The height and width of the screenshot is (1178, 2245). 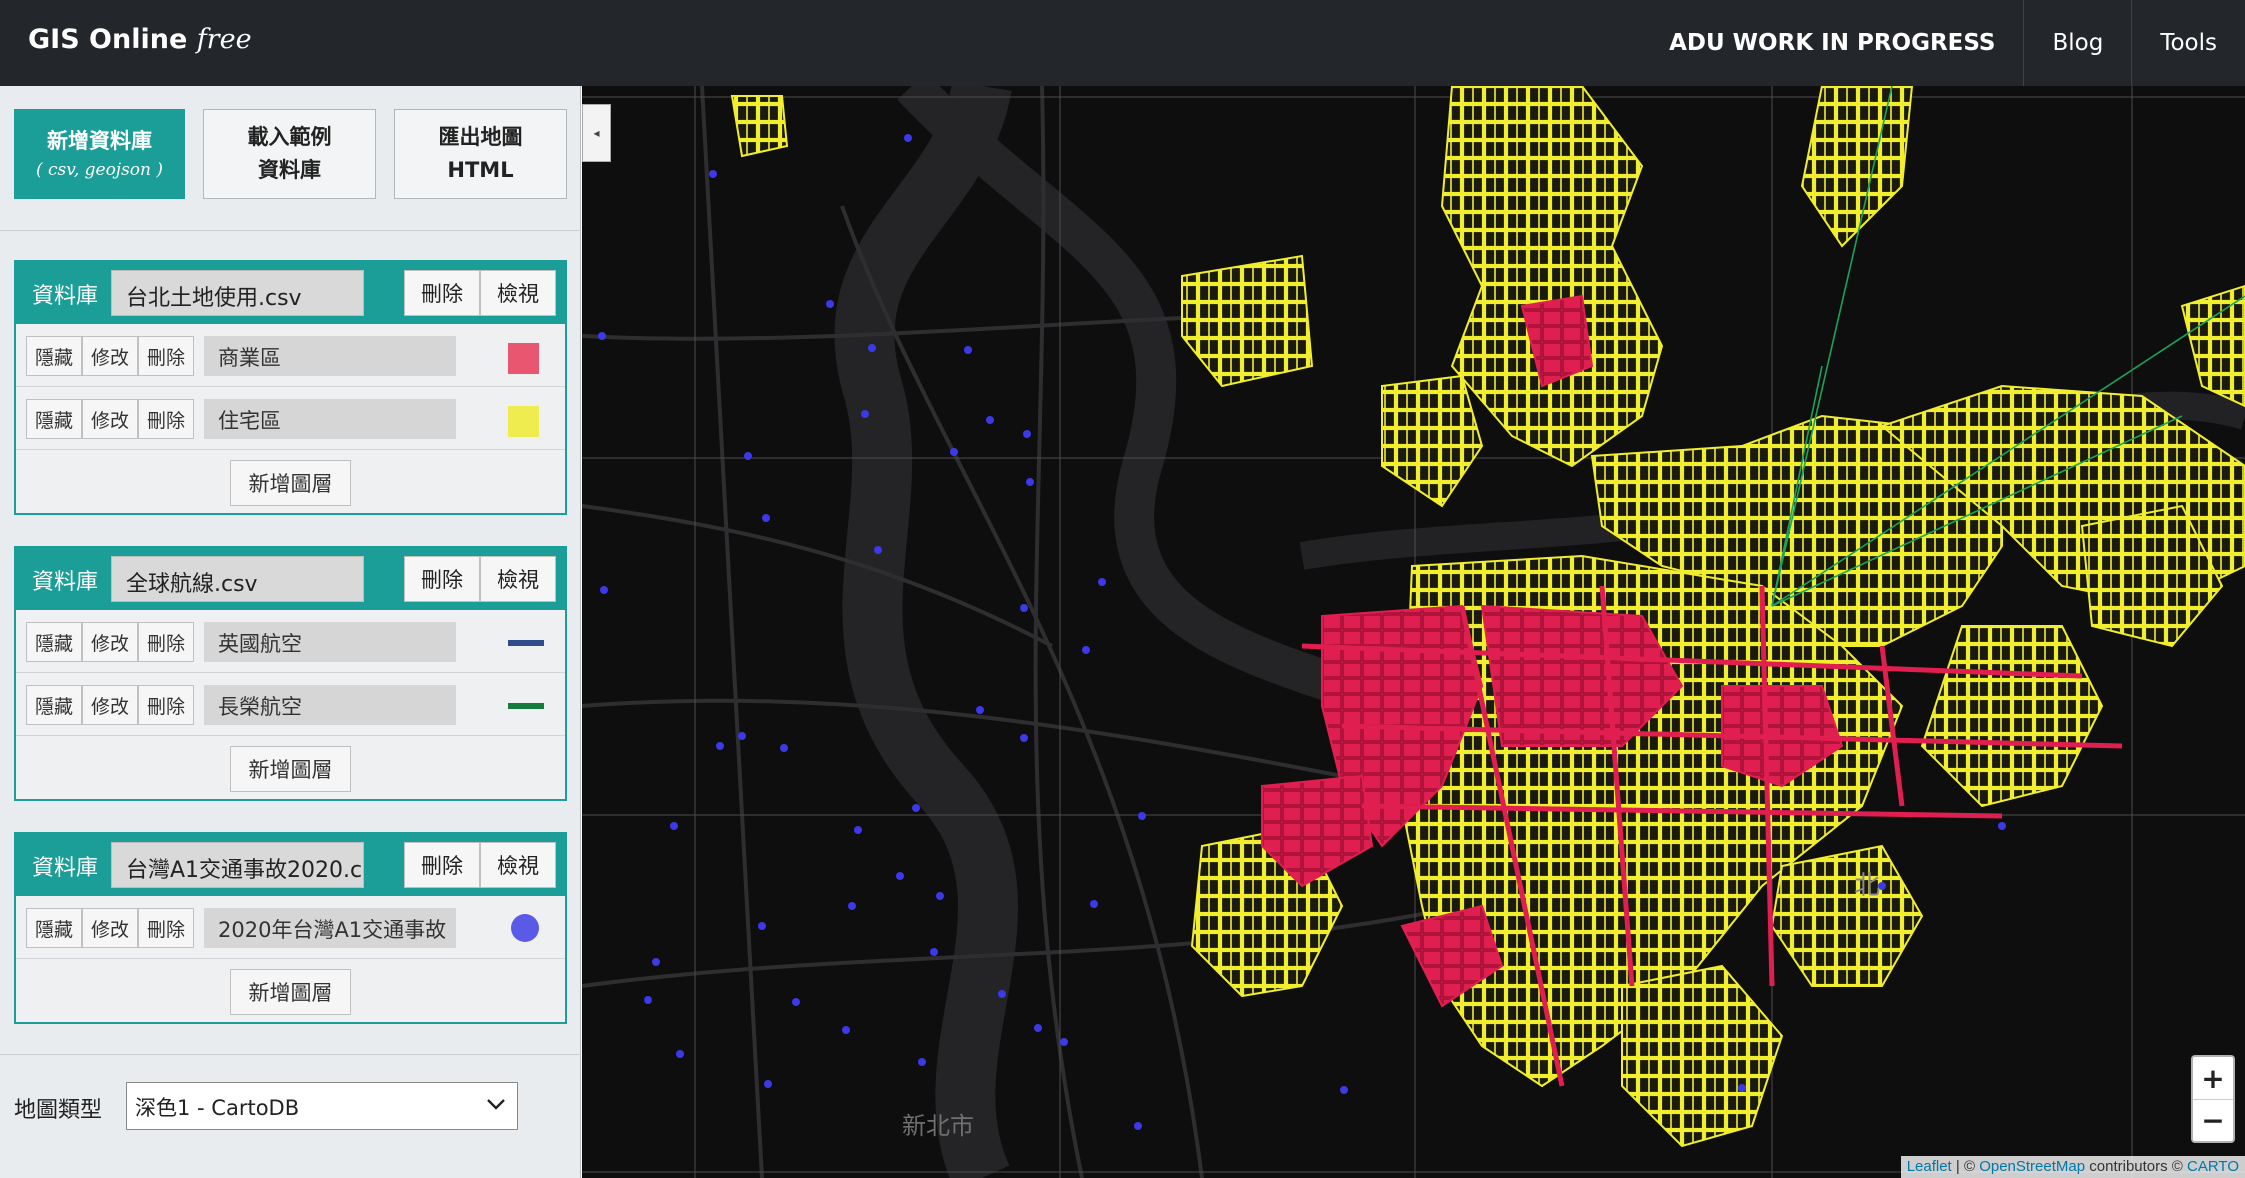 I want to click on attribution-sep: contributors ©, so click(x=2136, y=1166).